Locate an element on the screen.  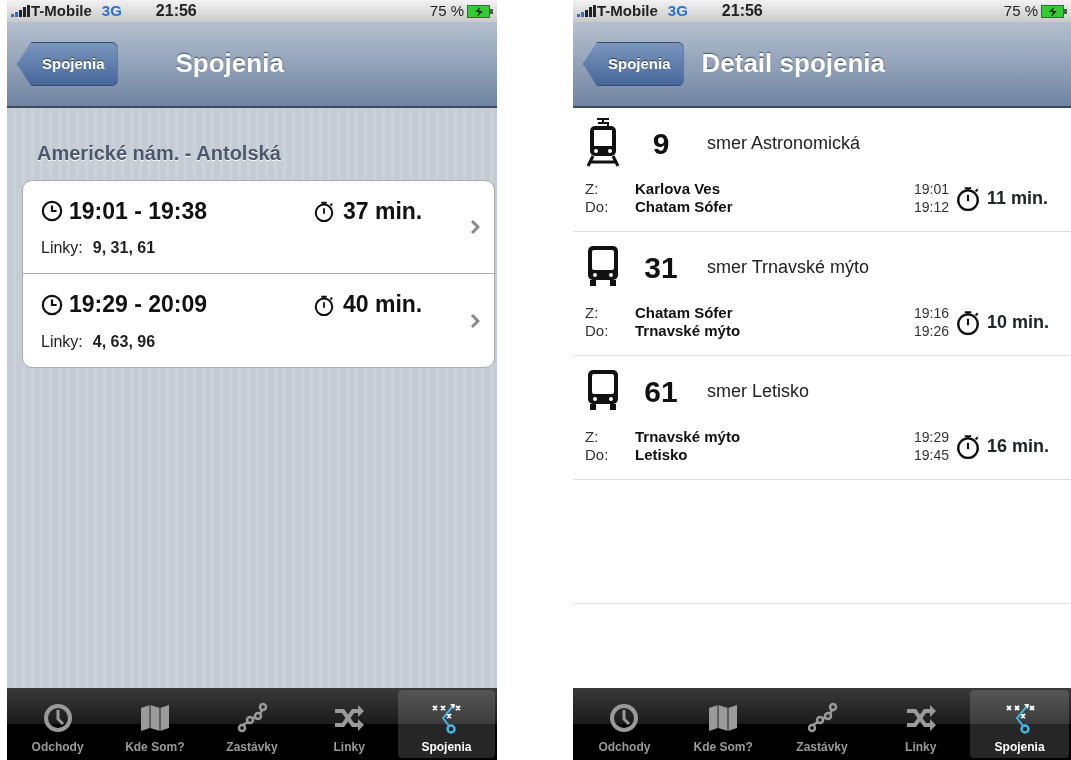
direction-text: smer Astronomická is located at coordinates (784, 143).